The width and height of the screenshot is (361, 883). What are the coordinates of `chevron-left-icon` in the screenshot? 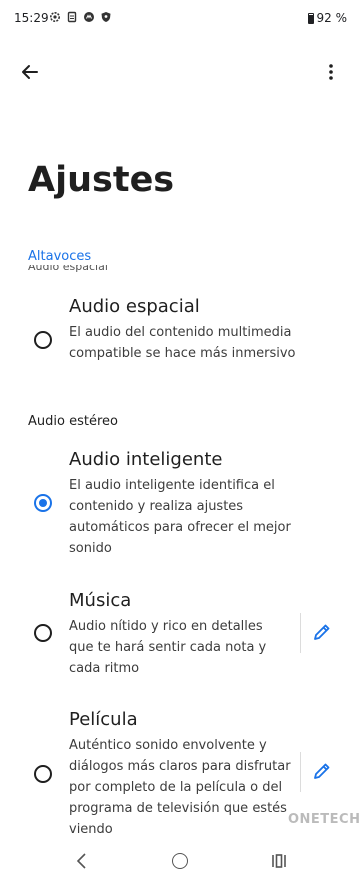 It's located at (81, 861).